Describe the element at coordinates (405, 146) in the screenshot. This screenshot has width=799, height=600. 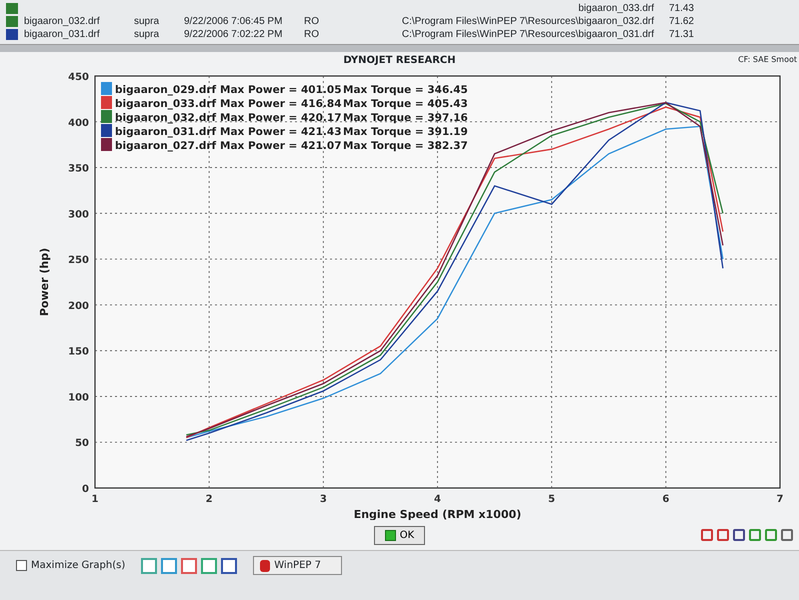
I see `legend-max-torque: Max Torque = 382.37` at that location.